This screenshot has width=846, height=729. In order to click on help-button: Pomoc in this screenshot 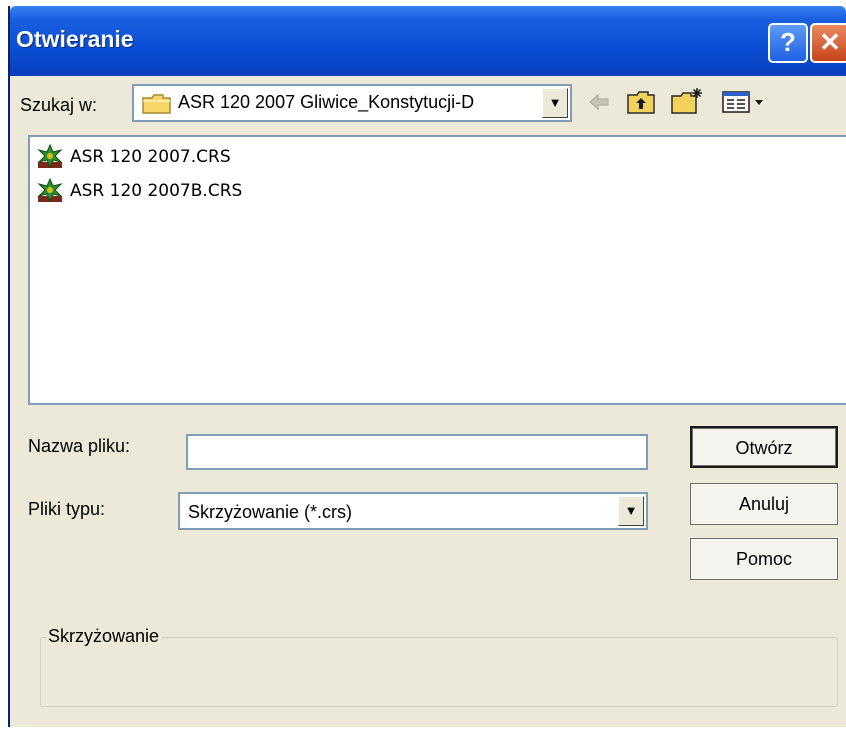, I will do `click(764, 559)`.